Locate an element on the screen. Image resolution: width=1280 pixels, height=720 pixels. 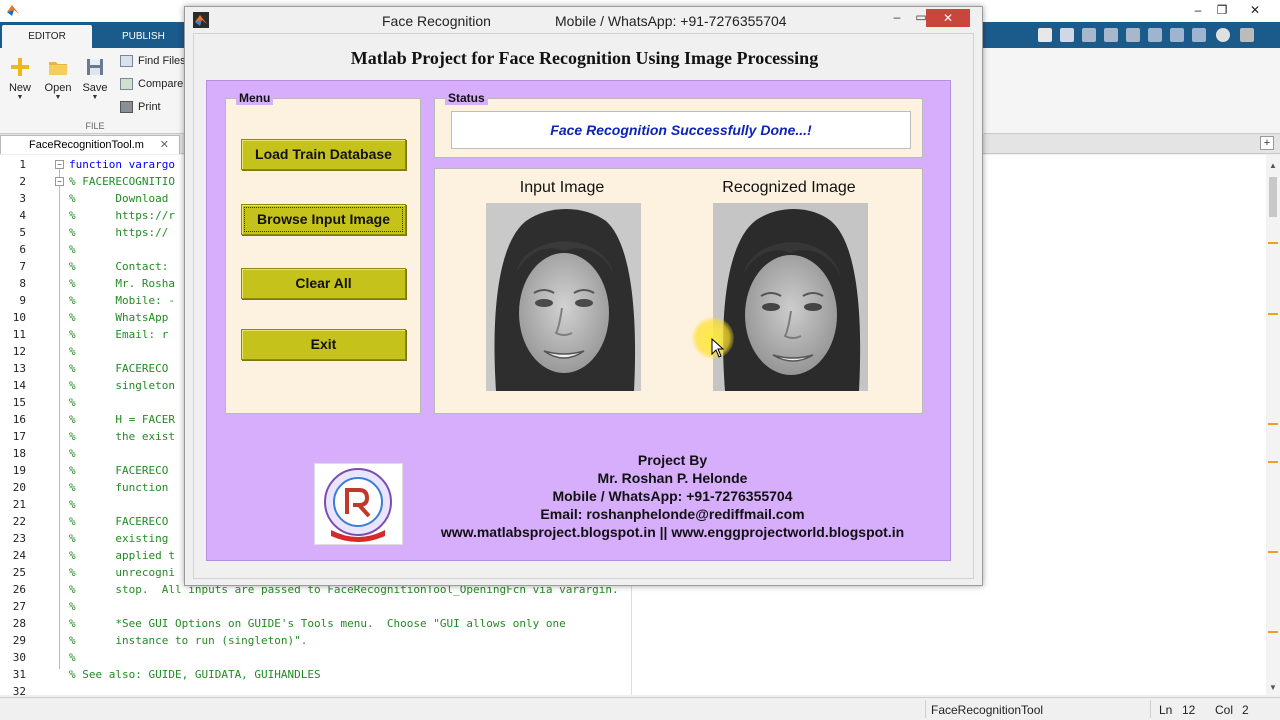
minimize-icon: – is located at coordinates (897, 18).